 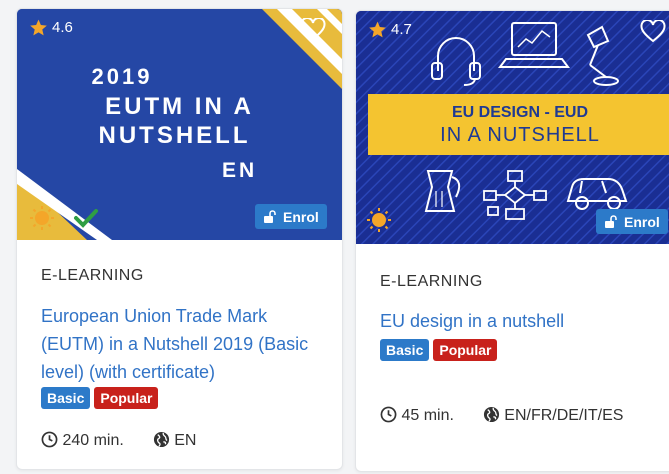 What do you see at coordinates (62, 27) in the screenshot?
I see `rating-value: 4.6` at bounding box center [62, 27].